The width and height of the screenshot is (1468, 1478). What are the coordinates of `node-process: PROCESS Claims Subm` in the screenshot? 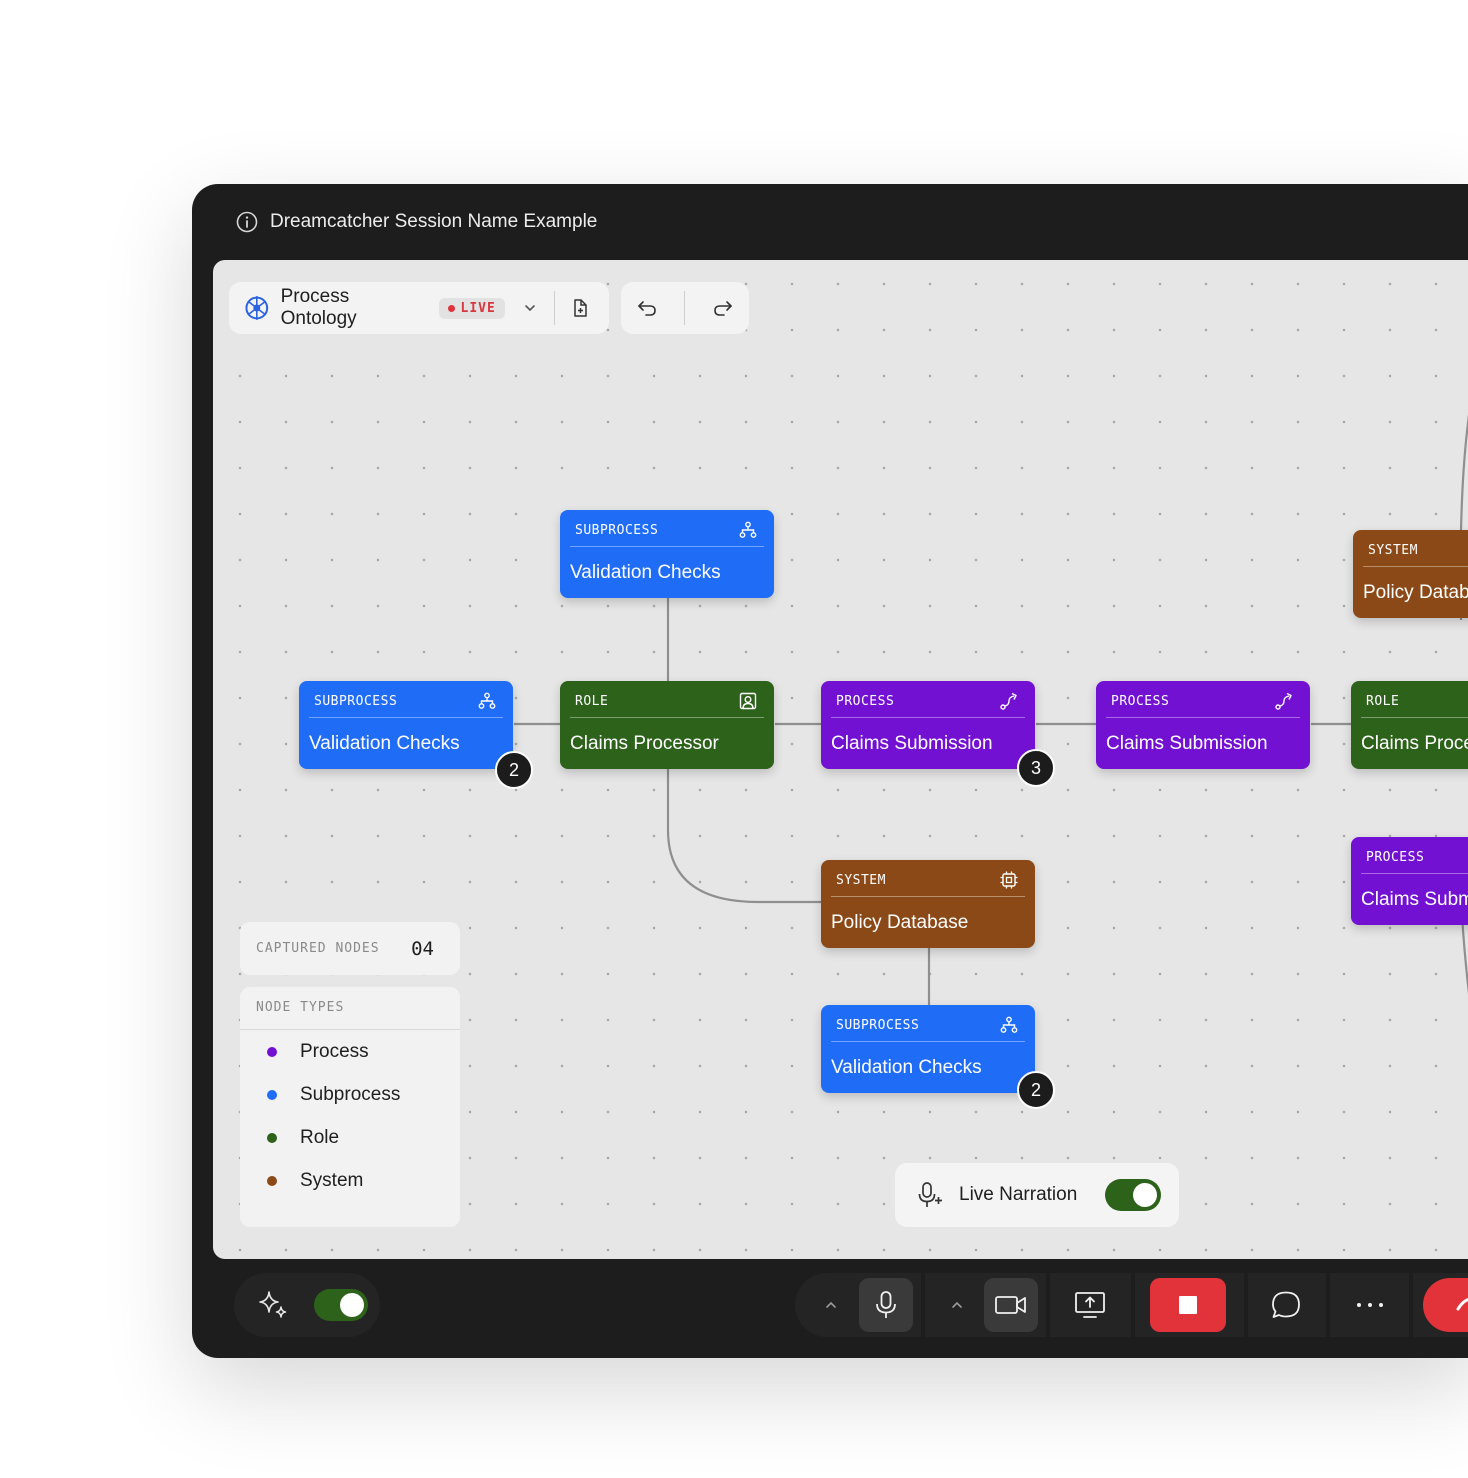 It's located at (1409, 881).